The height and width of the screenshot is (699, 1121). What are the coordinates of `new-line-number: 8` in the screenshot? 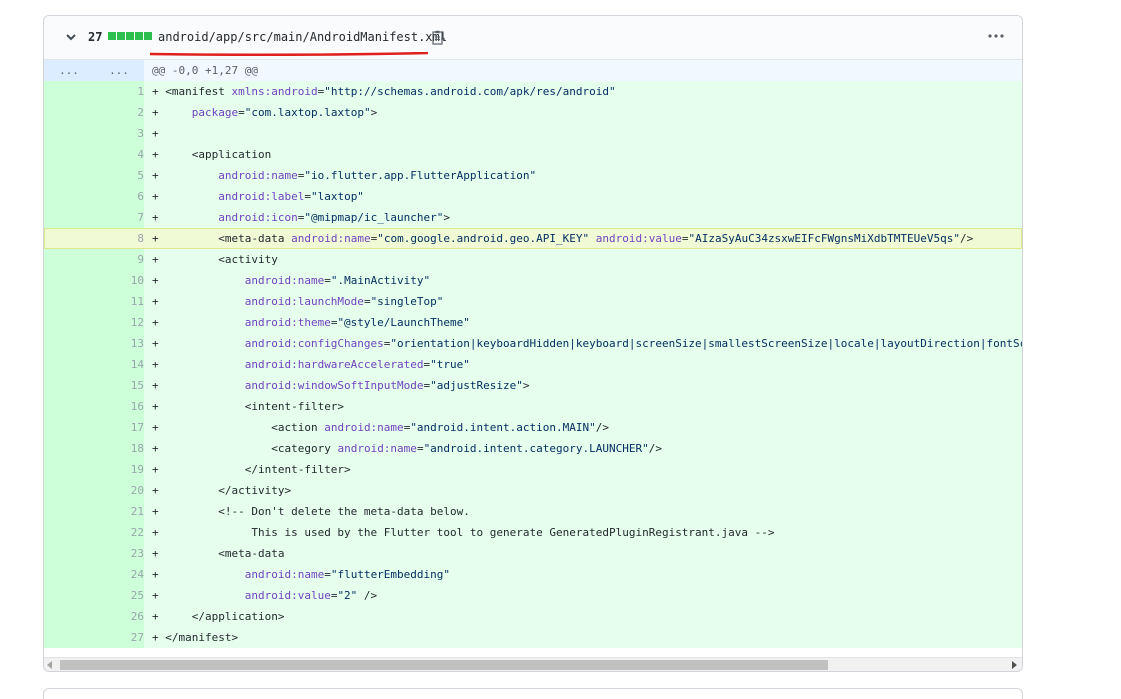 It's located at (119, 238).